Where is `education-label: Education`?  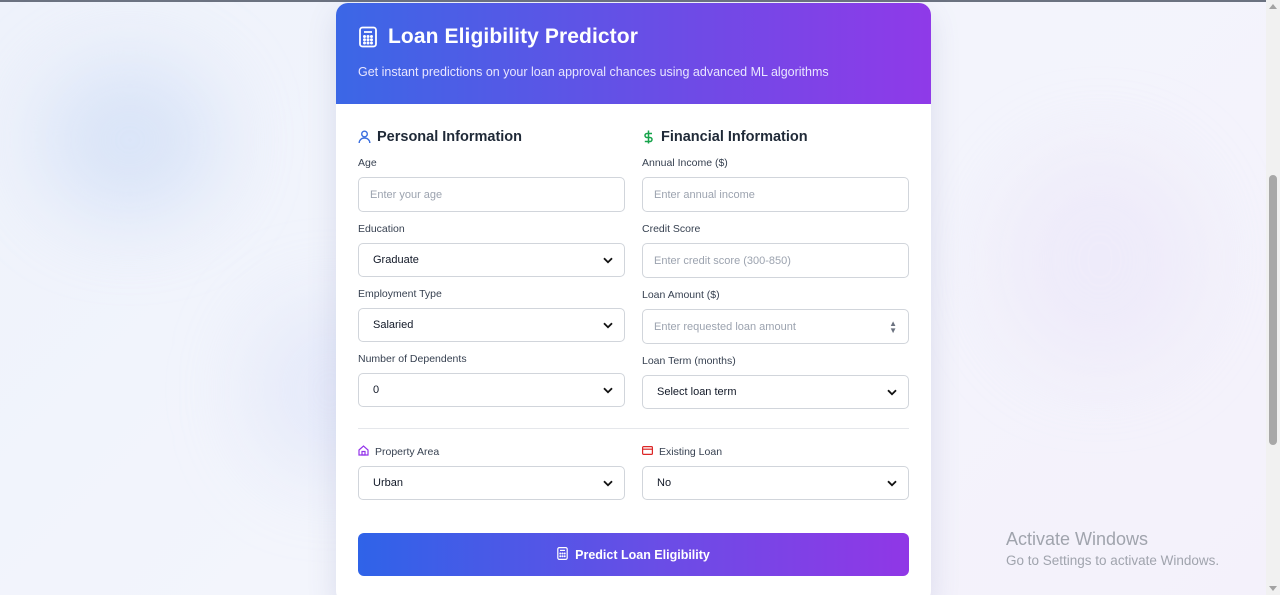 education-label: Education is located at coordinates (381, 228).